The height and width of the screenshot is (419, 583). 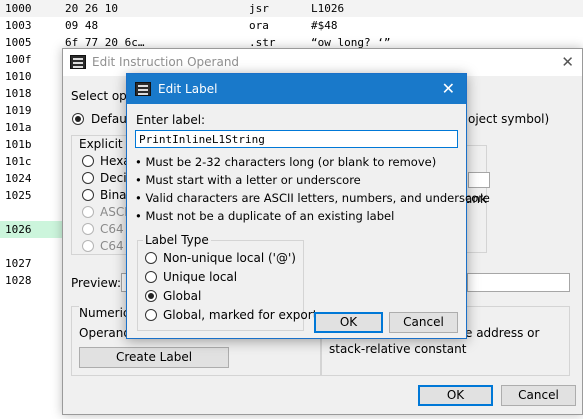 I want to click on listing-offset: 1005, so click(x=18, y=42).